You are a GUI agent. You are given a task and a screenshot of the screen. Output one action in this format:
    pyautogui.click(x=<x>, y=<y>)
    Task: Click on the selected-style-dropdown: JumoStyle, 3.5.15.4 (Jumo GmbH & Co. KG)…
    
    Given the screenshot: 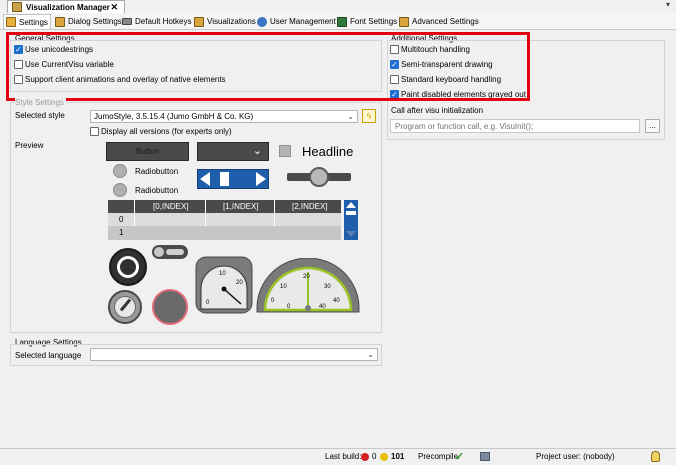 What is the action you would take?
    pyautogui.click(x=224, y=116)
    